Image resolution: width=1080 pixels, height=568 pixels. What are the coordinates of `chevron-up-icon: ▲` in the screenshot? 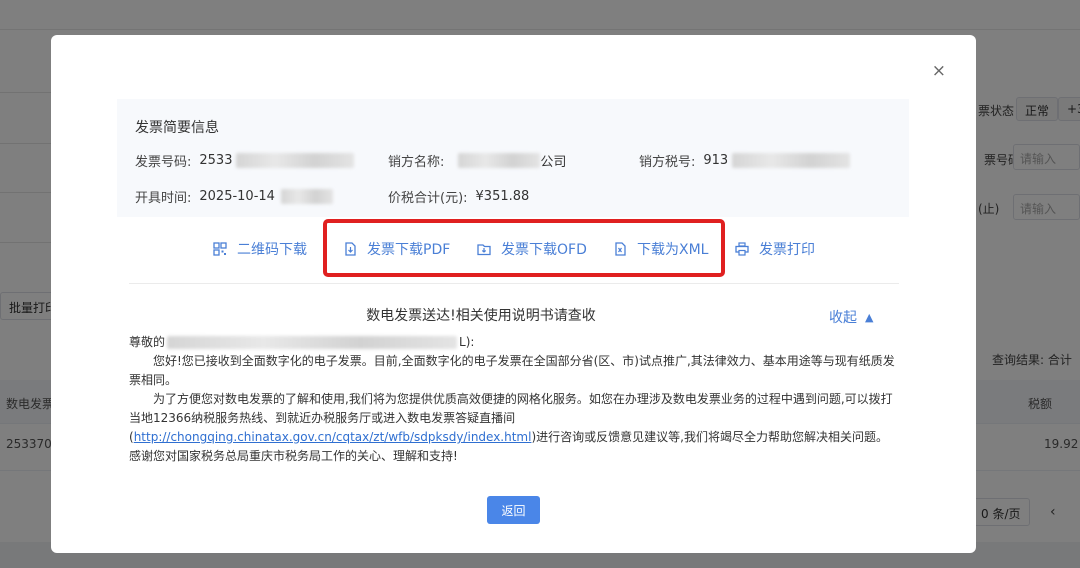 It's located at (869, 317).